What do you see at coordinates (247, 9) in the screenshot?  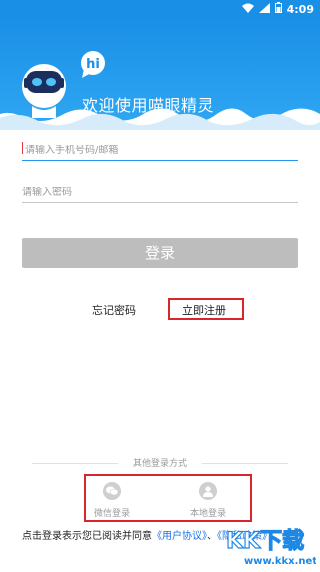 I see `wifi-icon` at bounding box center [247, 9].